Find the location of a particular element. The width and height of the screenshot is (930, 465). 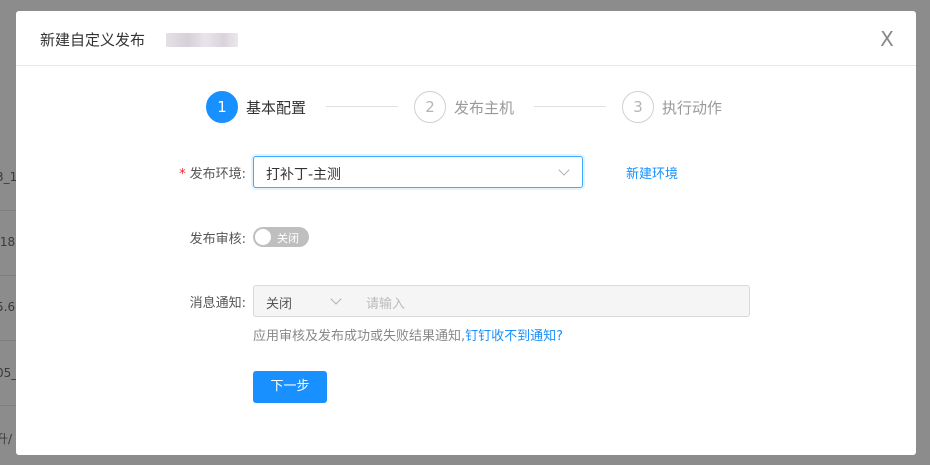

new-env-link: 新建环境 is located at coordinates (652, 172).